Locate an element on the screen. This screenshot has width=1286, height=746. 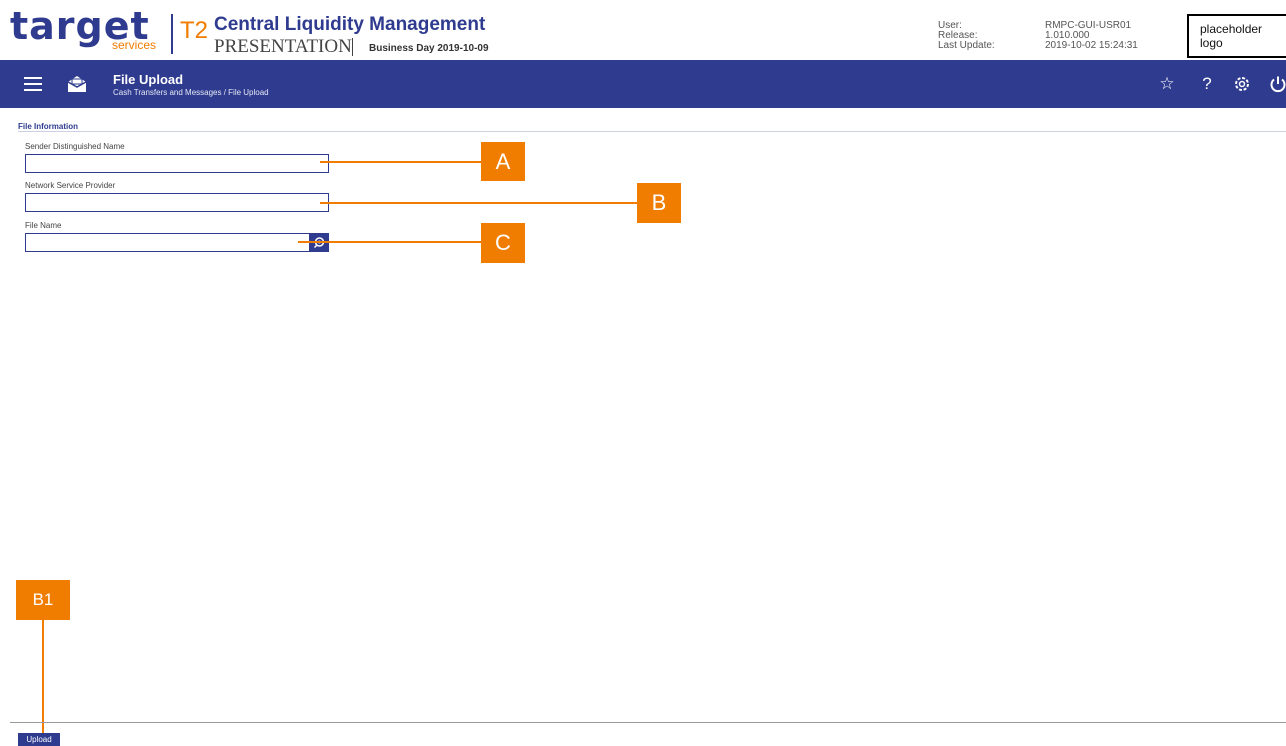
last-update-label: Last Update: is located at coordinates (966, 45).